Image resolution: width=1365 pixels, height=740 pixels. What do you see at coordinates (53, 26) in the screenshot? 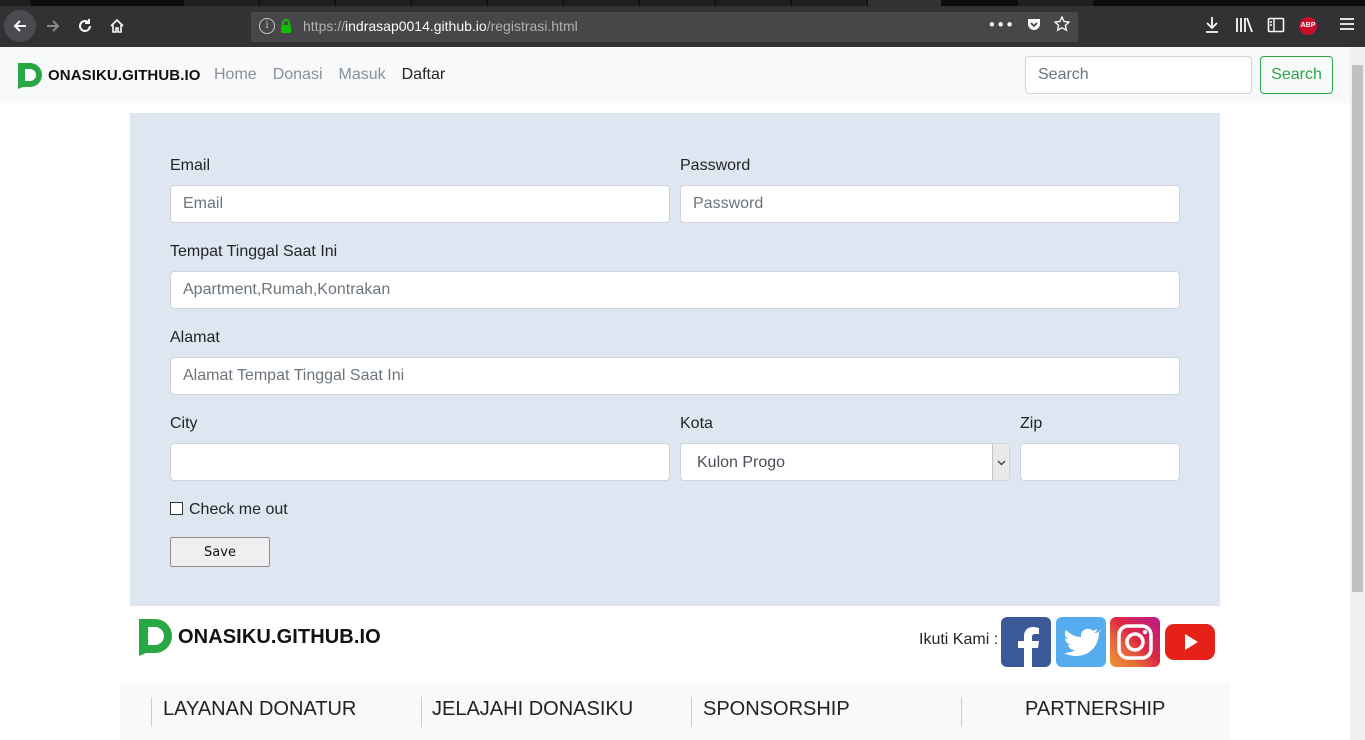
I see `forward-arrow-icon` at bounding box center [53, 26].